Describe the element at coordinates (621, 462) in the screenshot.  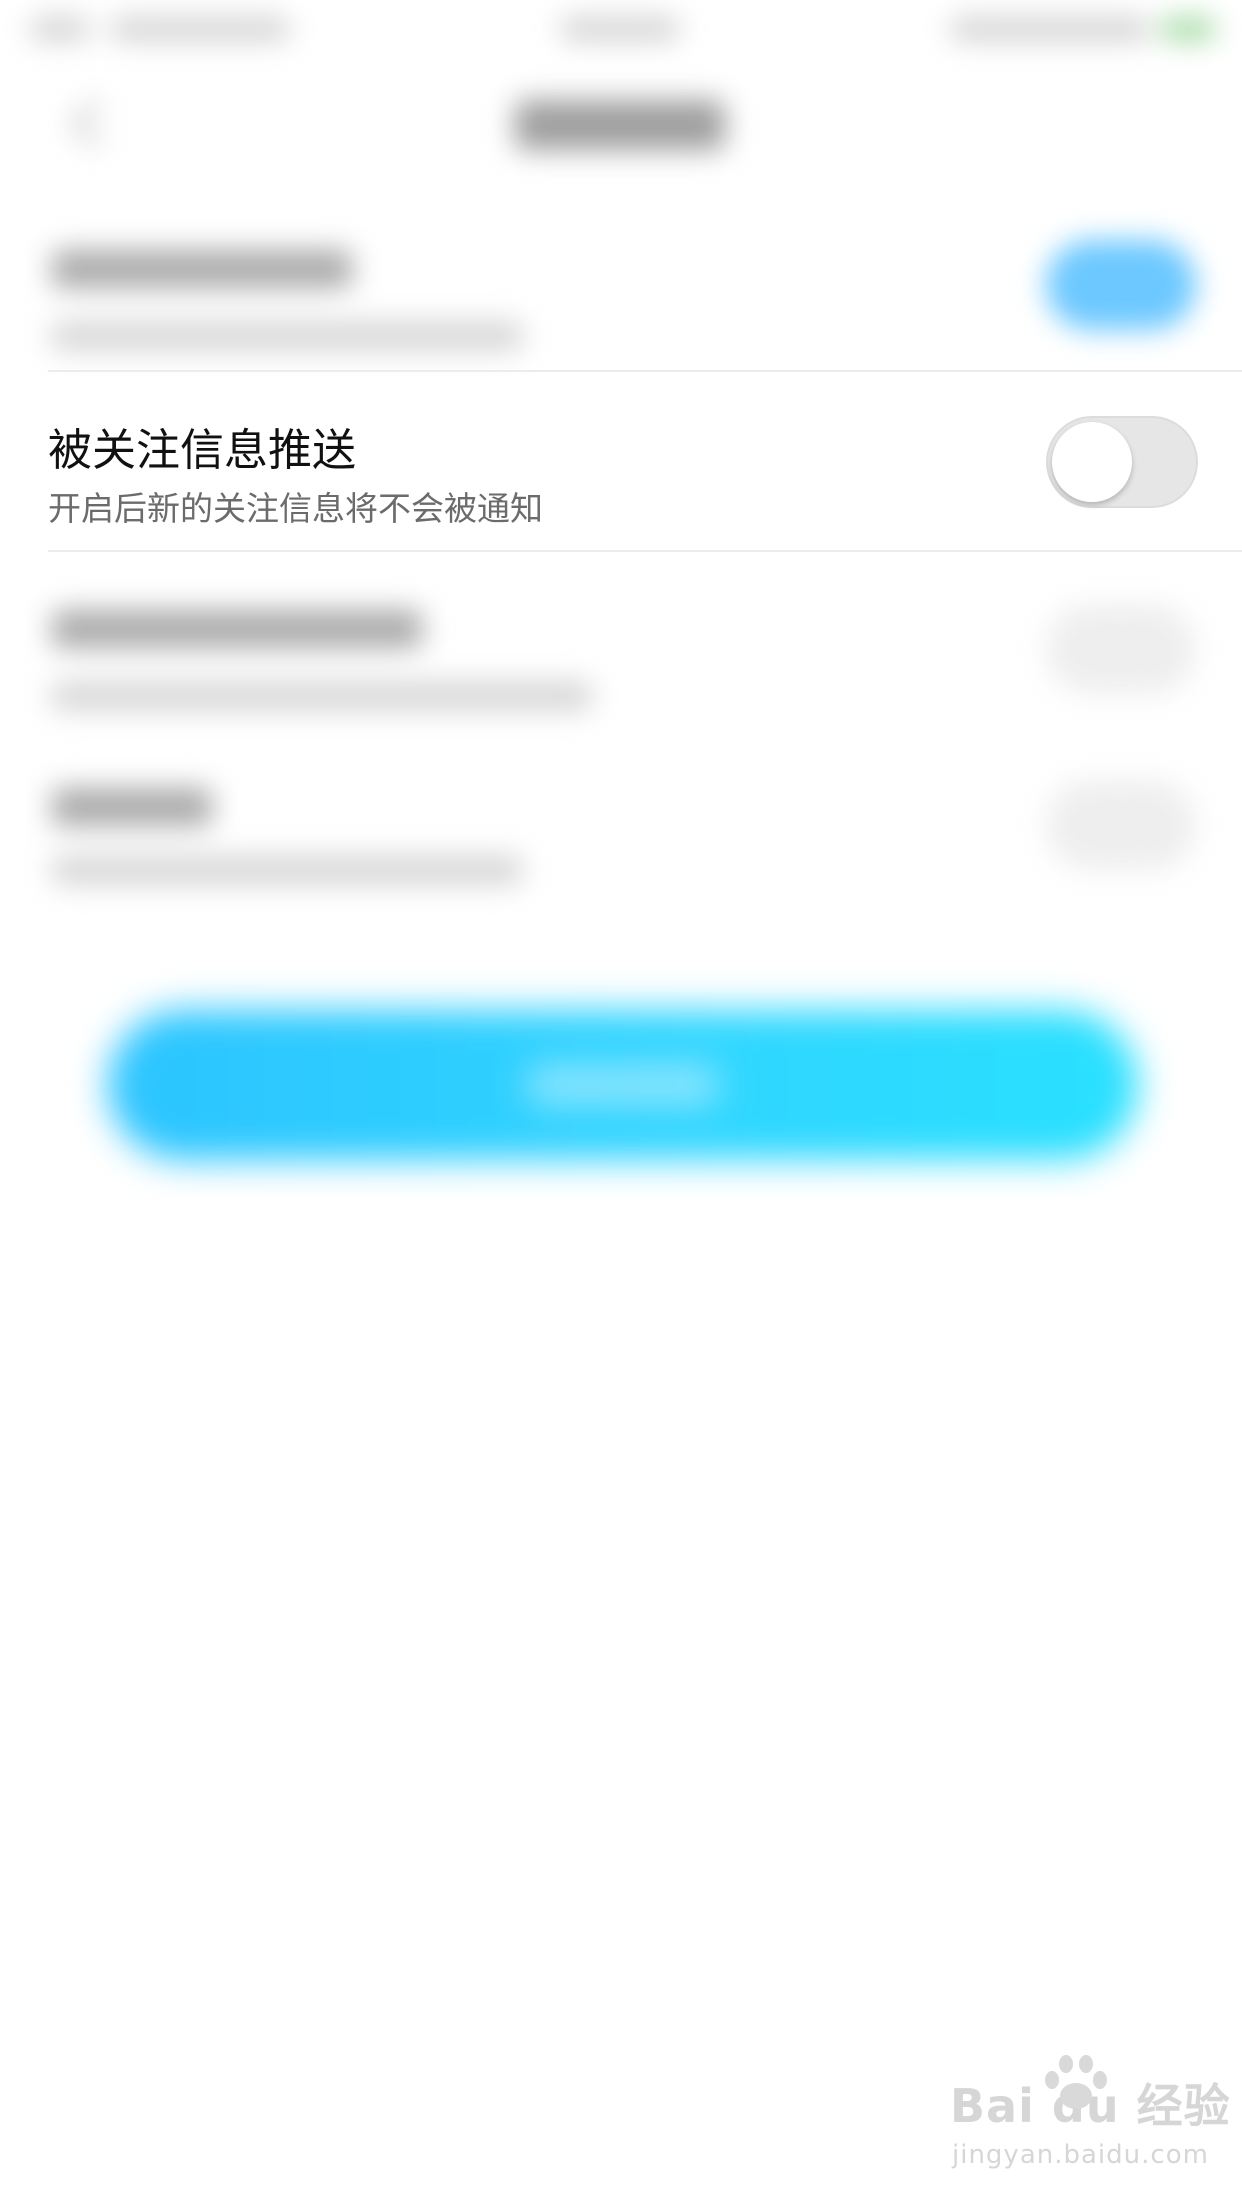
I see `setting-row-follow-push: 被关注信息推送 开启后新的关注信息将不会被通知` at that location.